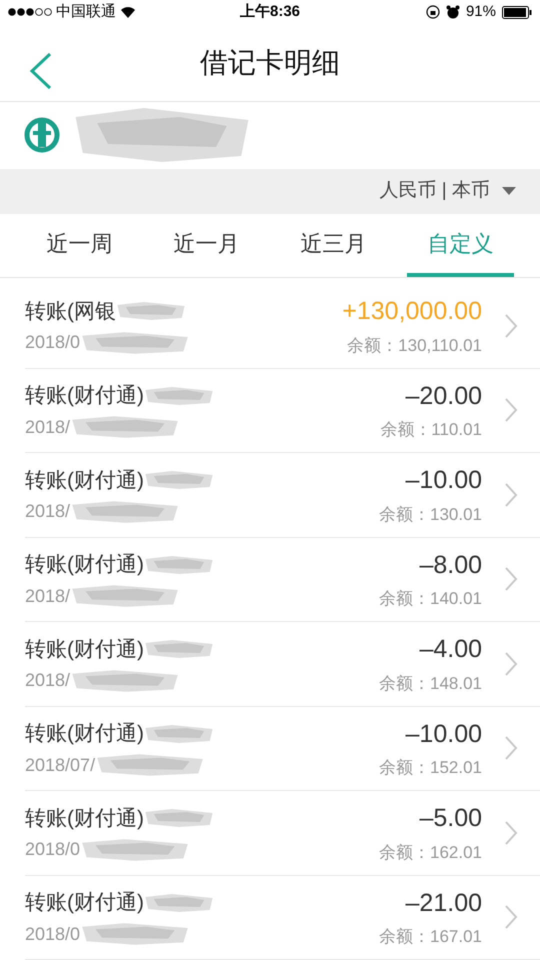  Describe the element at coordinates (41, 71) in the screenshot. I see `back-chevron-icon` at that location.